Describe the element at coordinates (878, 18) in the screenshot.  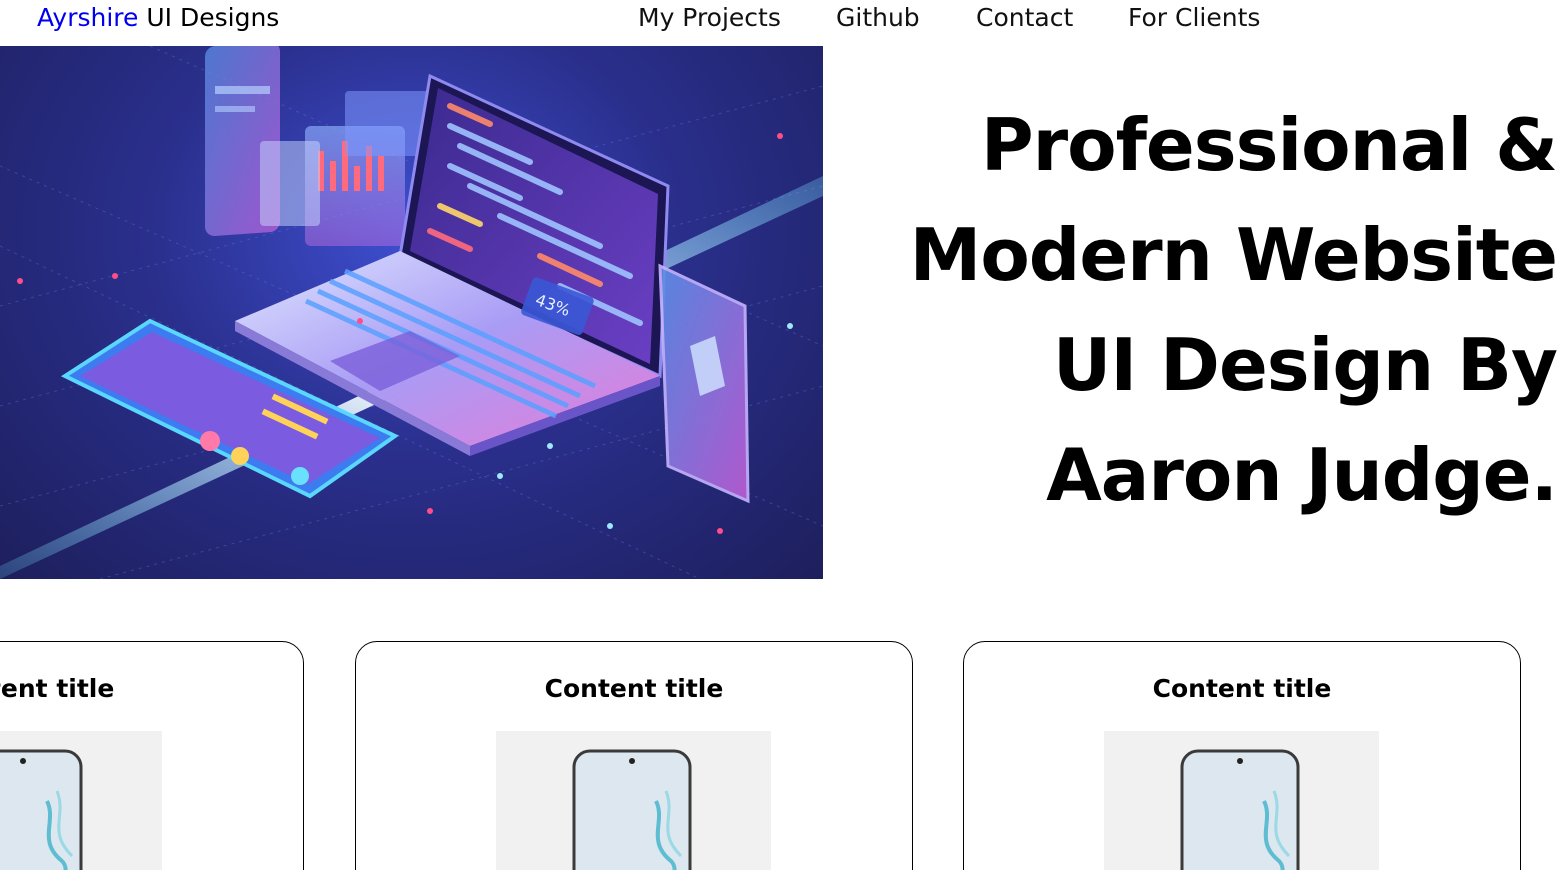
I see `nav-link-github: Github` at that location.